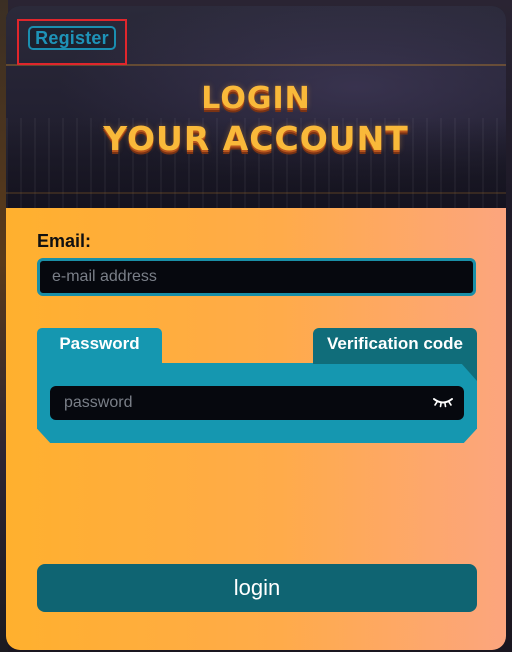 The height and width of the screenshot is (652, 512). What do you see at coordinates (257, 403) in the screenshot?
I see `password-field` at bounding box center [257, 403].